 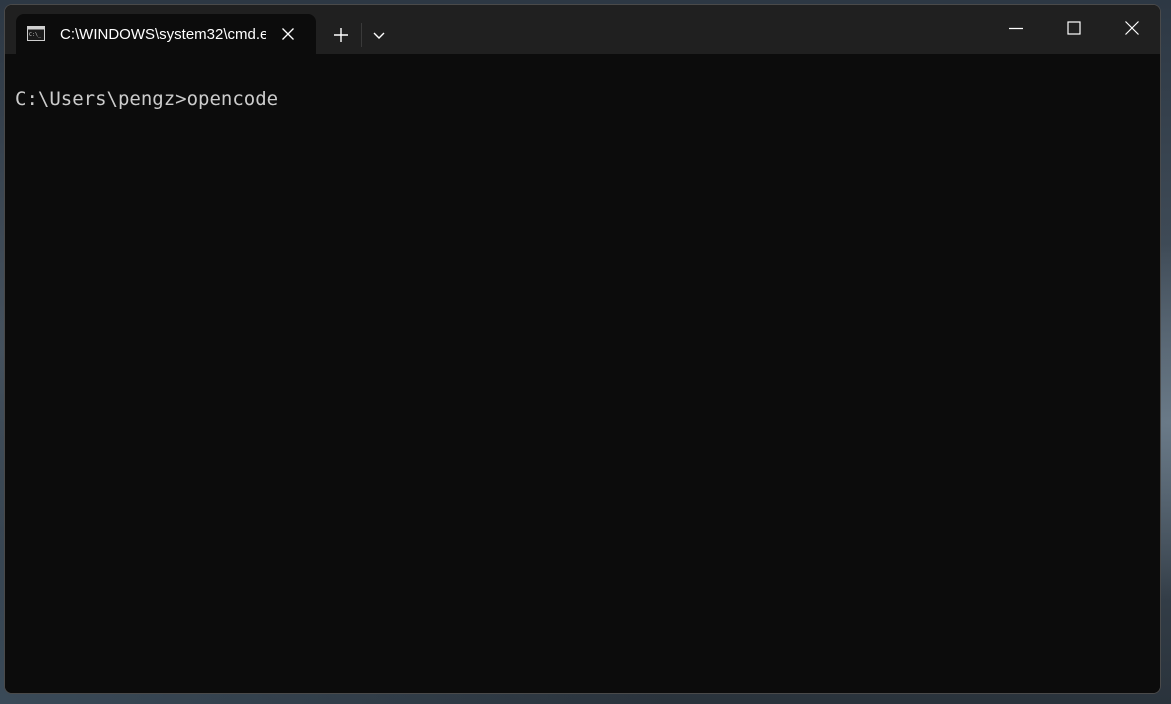 I want to click on title-bar: C:\_ C:\WINDOWS\system32\cmd.e, so click(x=582, y=29).